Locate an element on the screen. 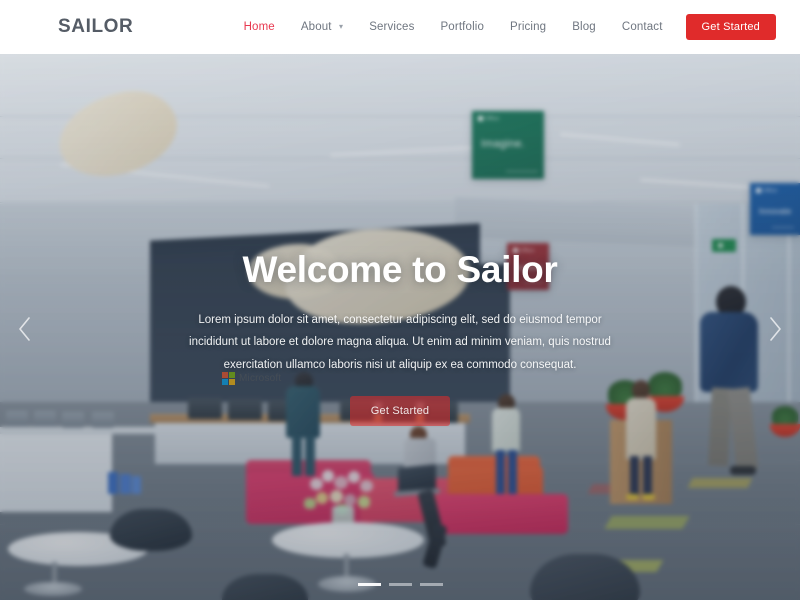  slider-indicators is located at coordinates (400, 584).